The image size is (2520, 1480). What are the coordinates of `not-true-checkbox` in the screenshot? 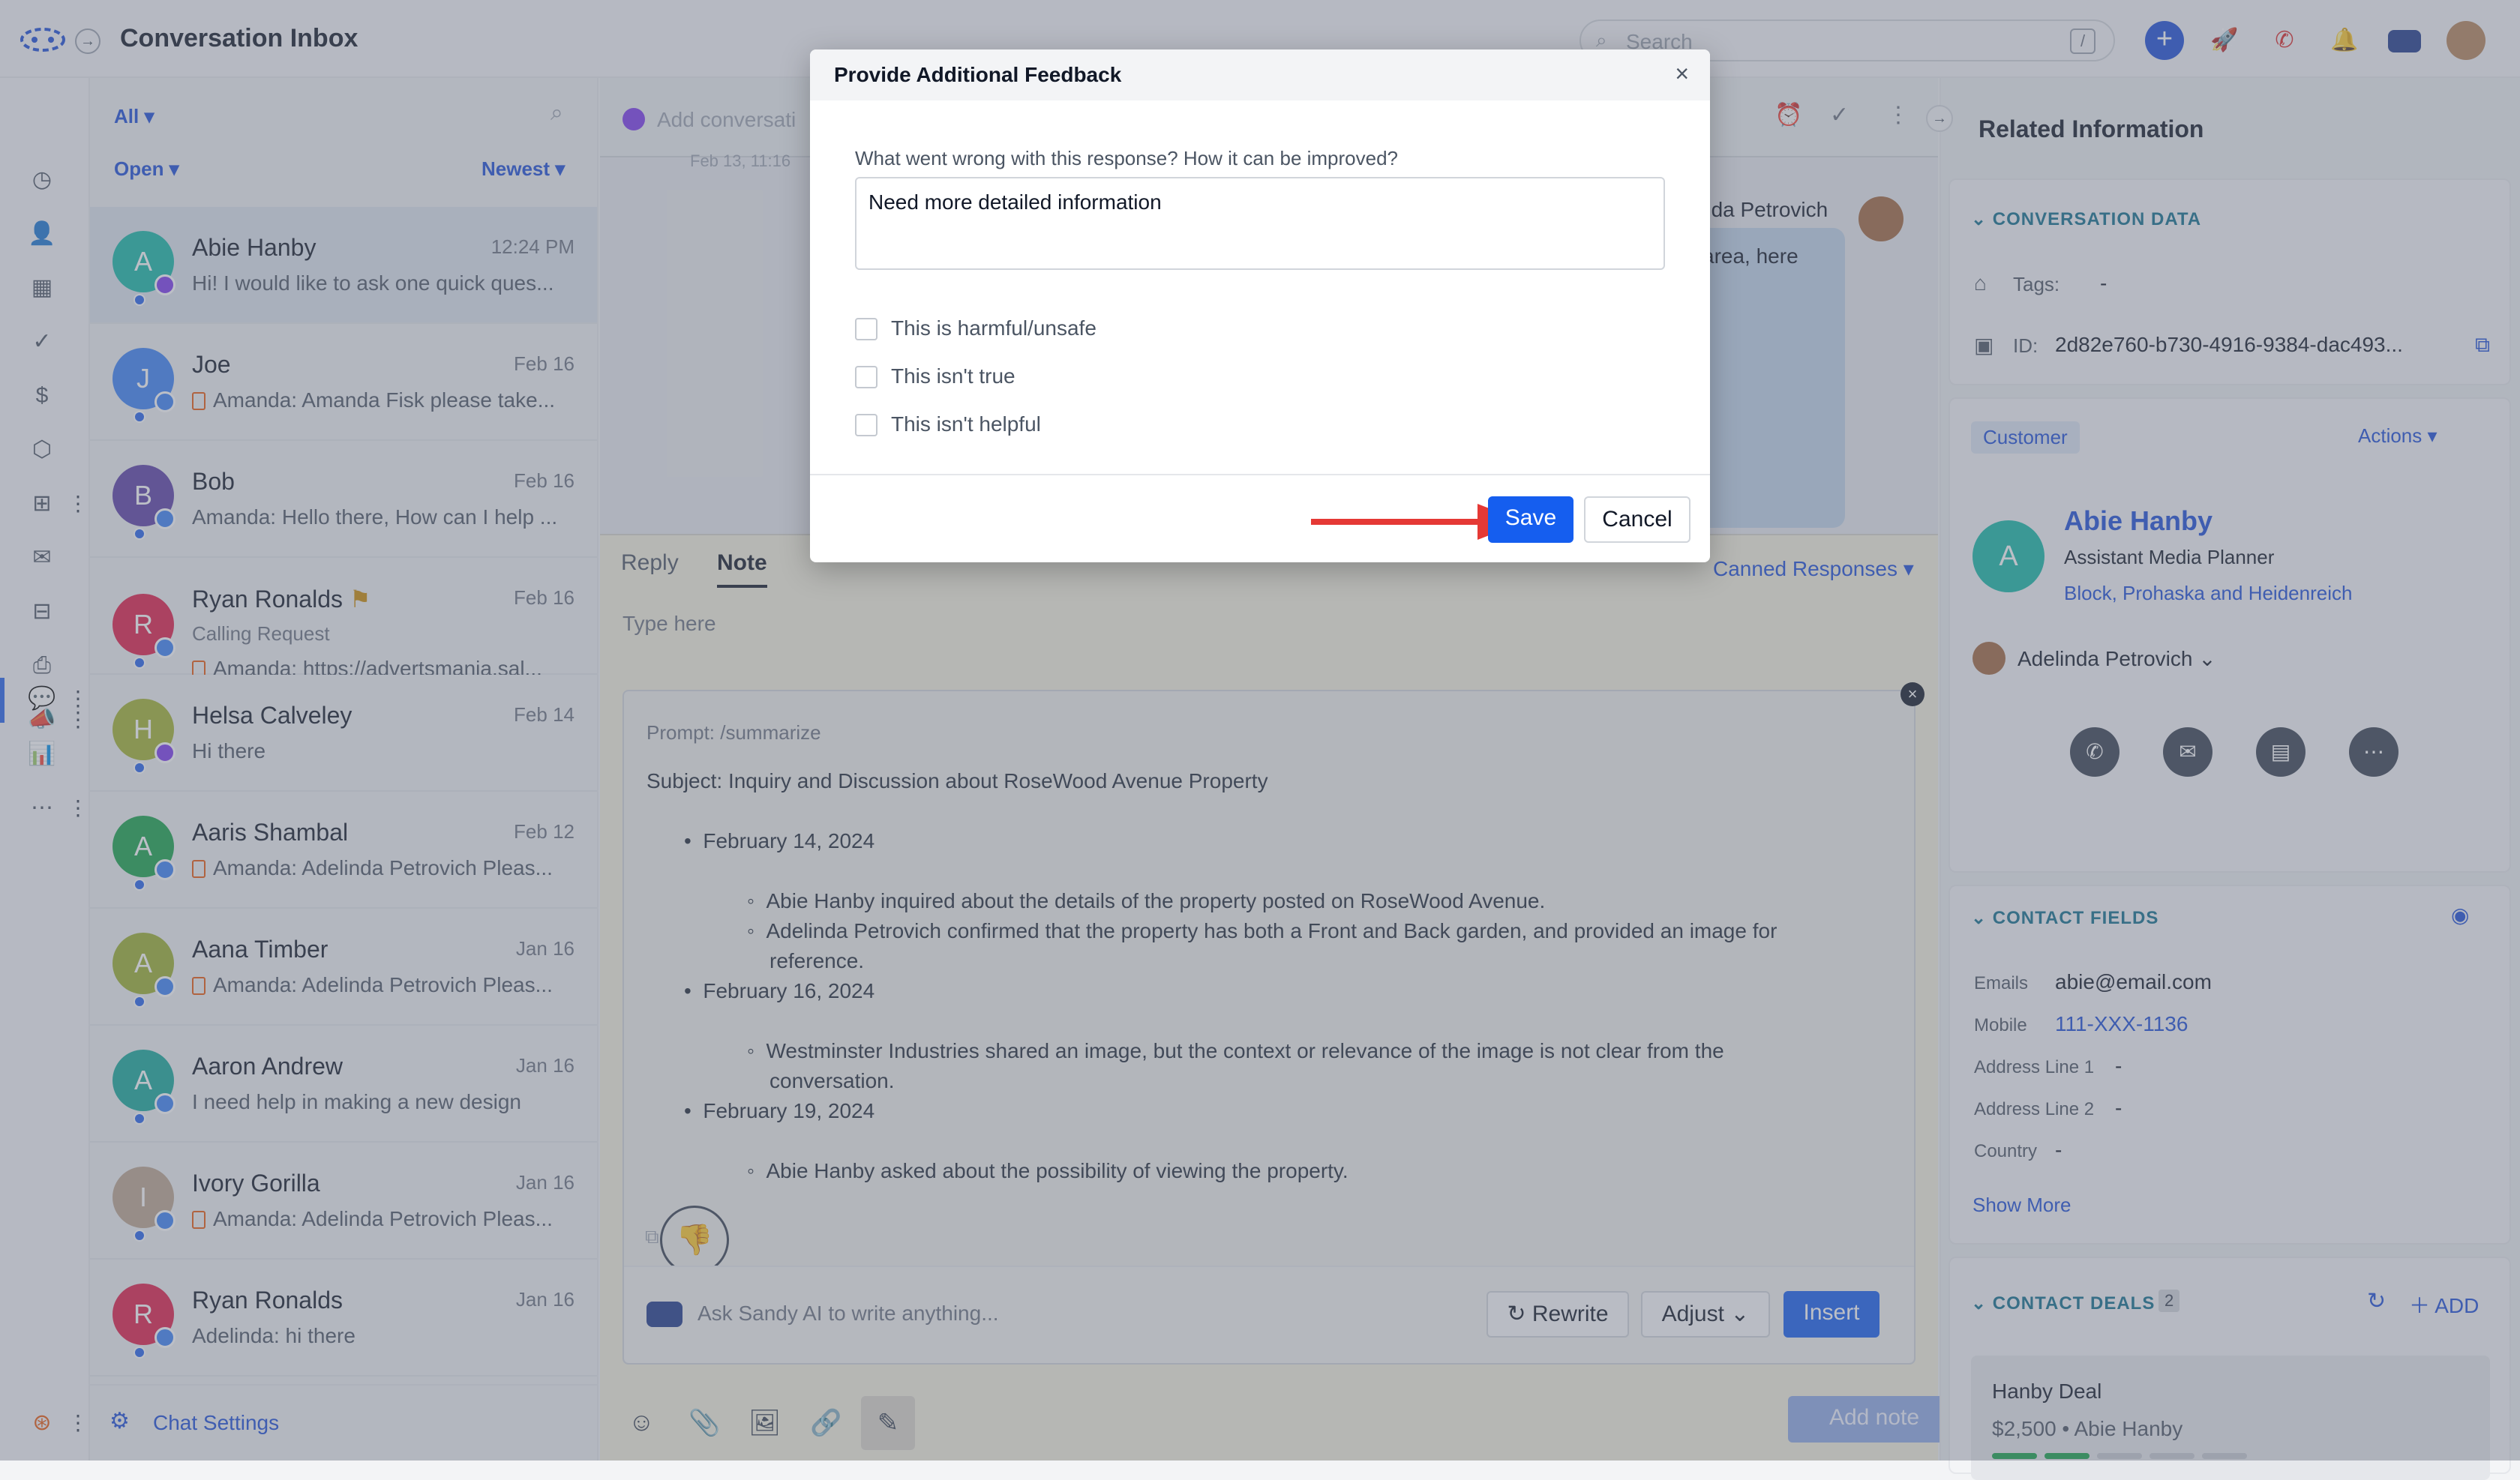 It's located at (866, 377).